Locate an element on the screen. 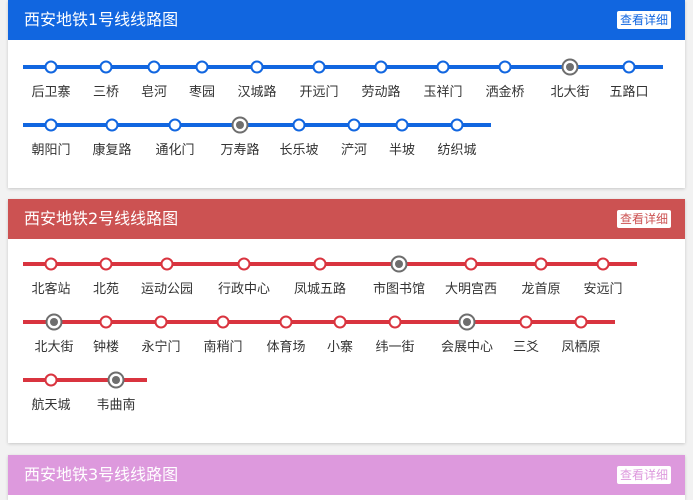  station-label: 汉城路 is located at coordinates (256, 92).